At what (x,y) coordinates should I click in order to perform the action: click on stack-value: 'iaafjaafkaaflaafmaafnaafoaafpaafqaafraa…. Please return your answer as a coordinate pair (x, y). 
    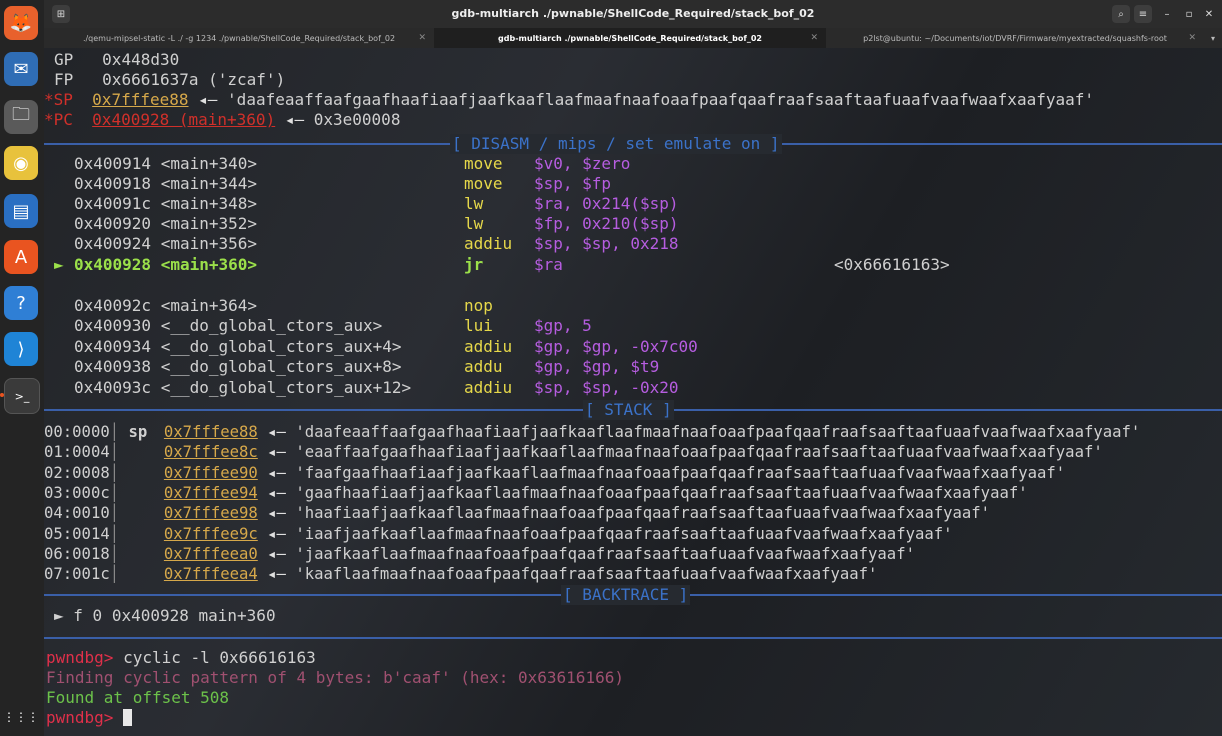
    Looking at the image, I should click on (624, 533).